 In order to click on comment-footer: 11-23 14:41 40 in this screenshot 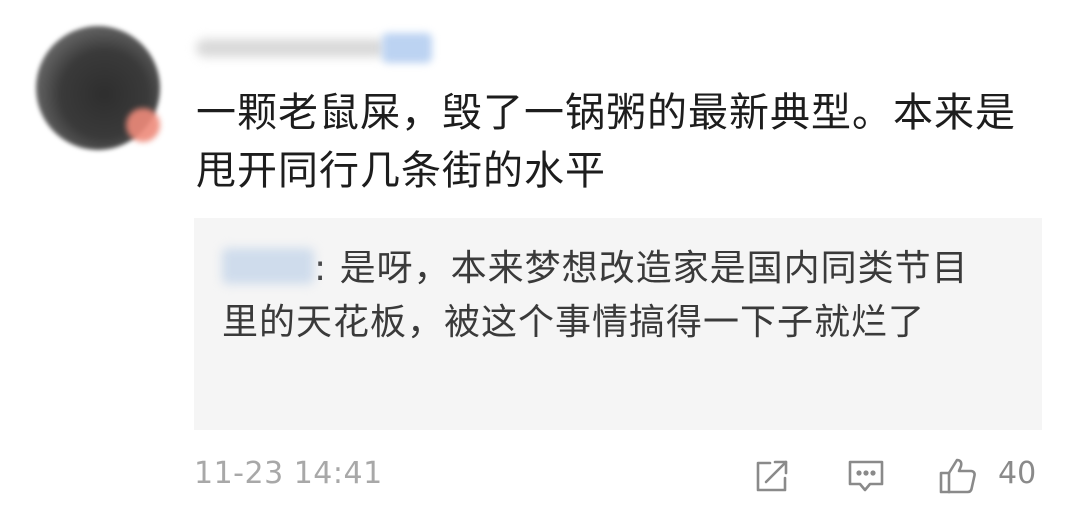, I will do `click(618, 476)`.